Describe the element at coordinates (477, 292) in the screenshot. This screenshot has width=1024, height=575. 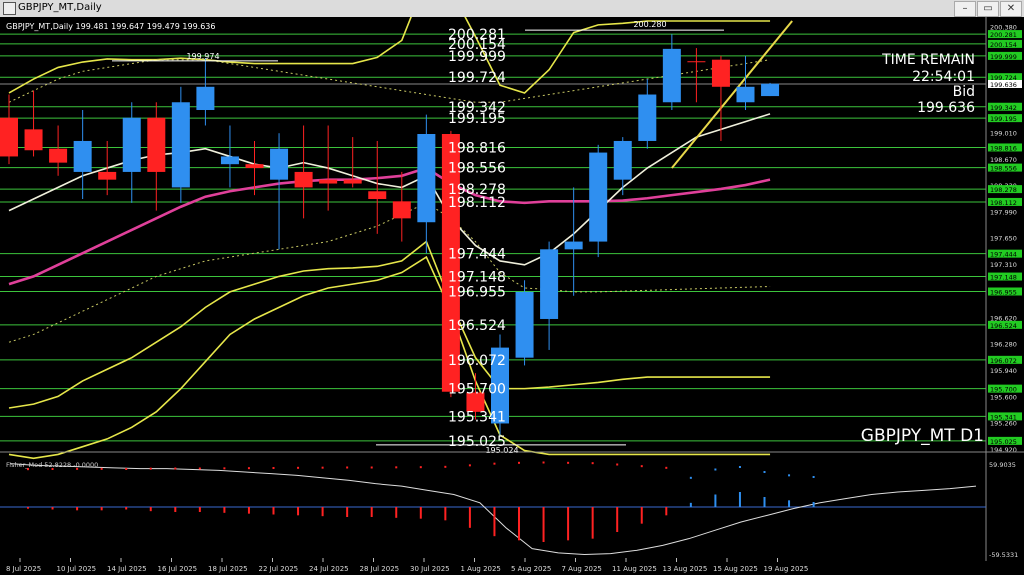
I see `level-label: 196.955` at that location.